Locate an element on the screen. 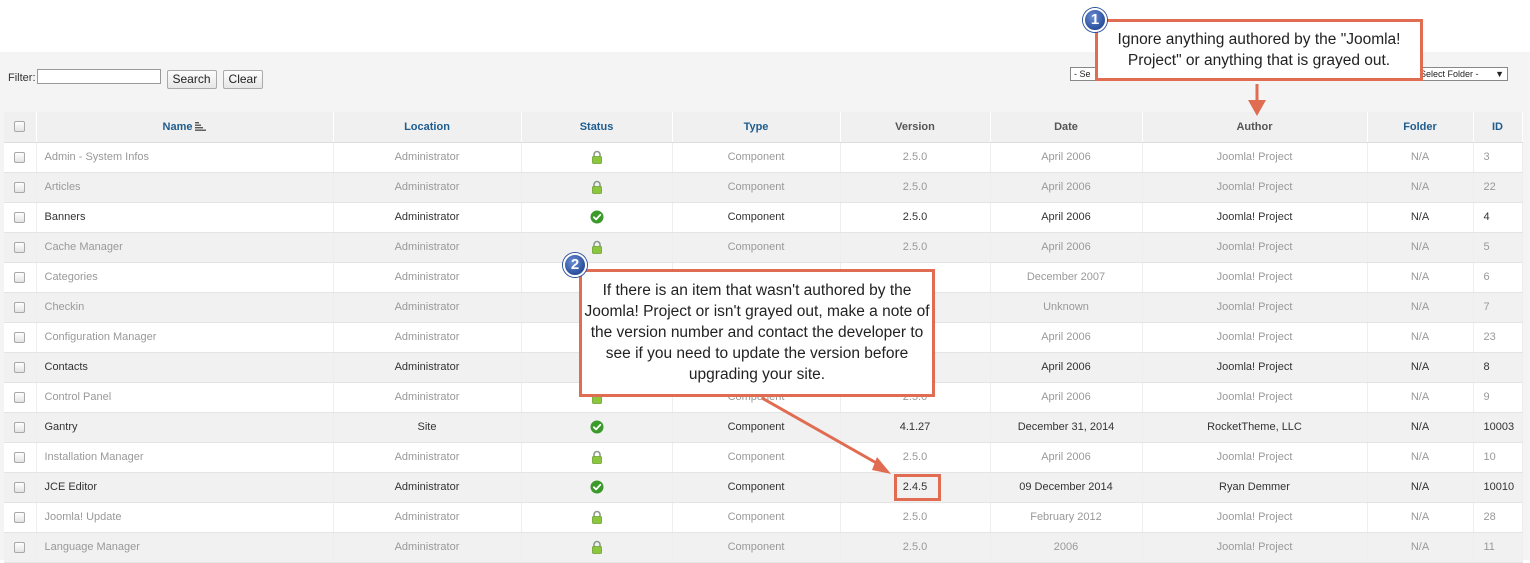  extension-version: 4.1.27 is located at coordinates (915, 427).